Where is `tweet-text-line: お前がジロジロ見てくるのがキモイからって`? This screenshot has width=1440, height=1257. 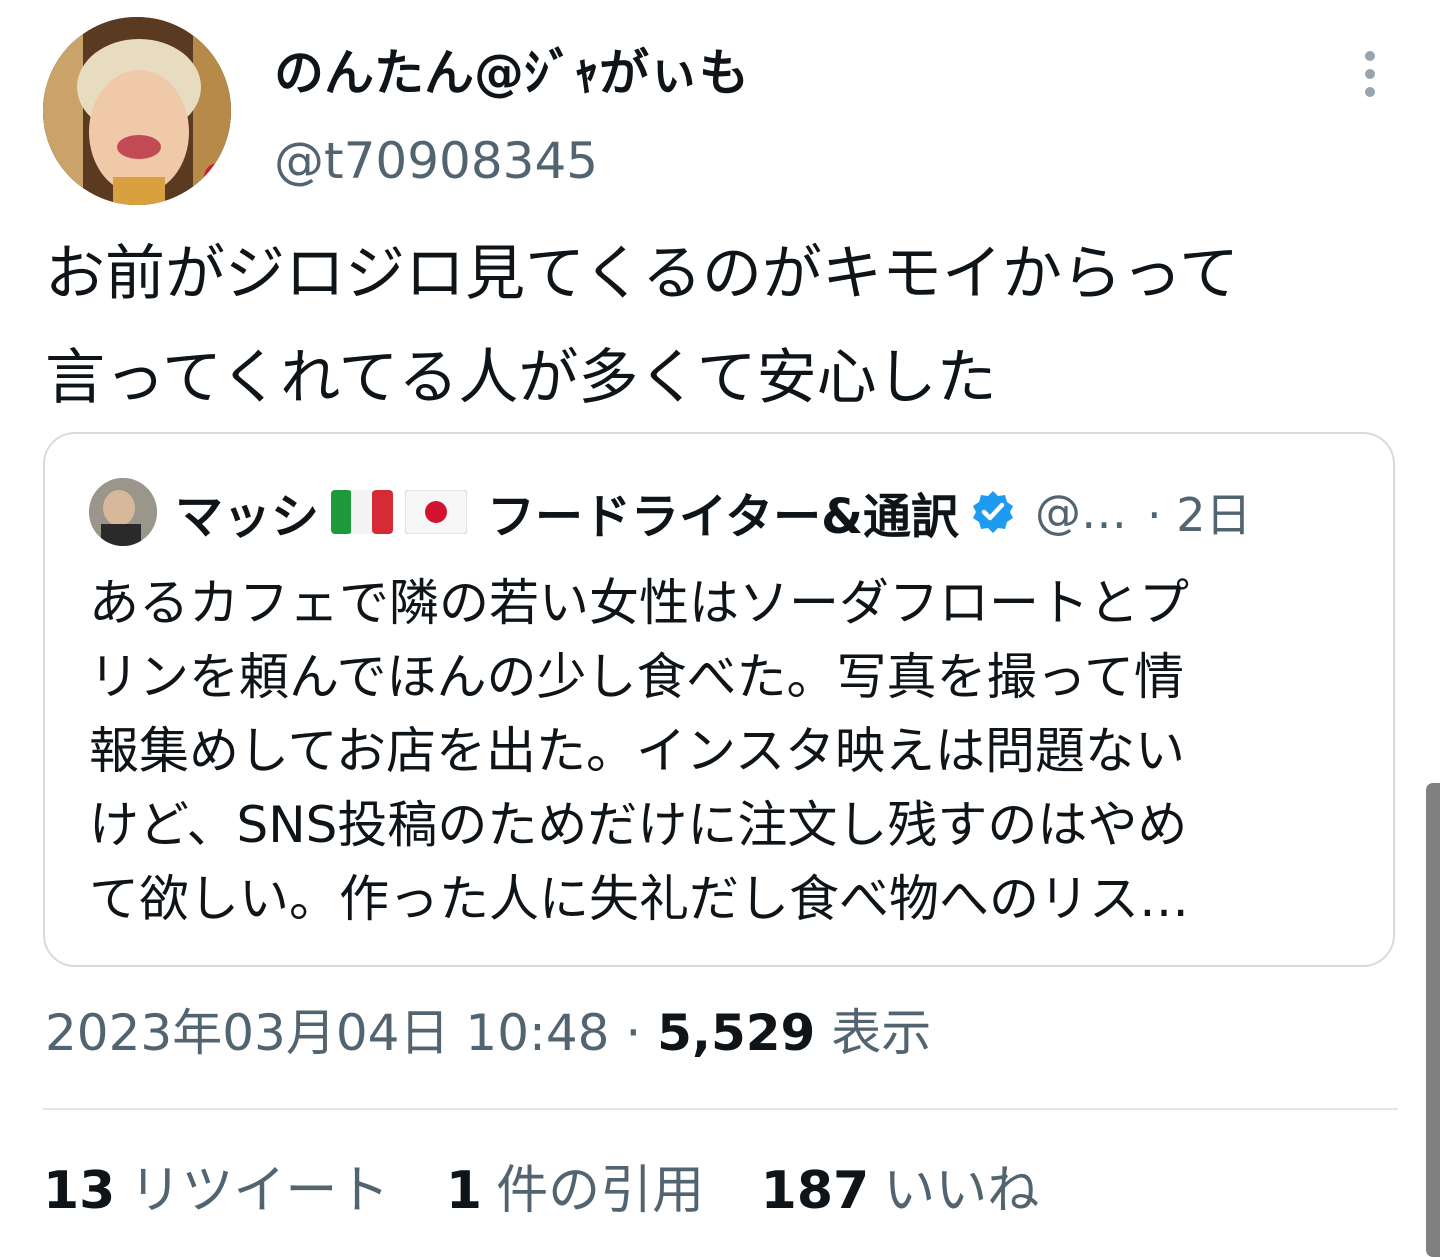 tweet-text-line: お前がジロジロ見てくるのがキモイからって is located at coordinates (642, 274).